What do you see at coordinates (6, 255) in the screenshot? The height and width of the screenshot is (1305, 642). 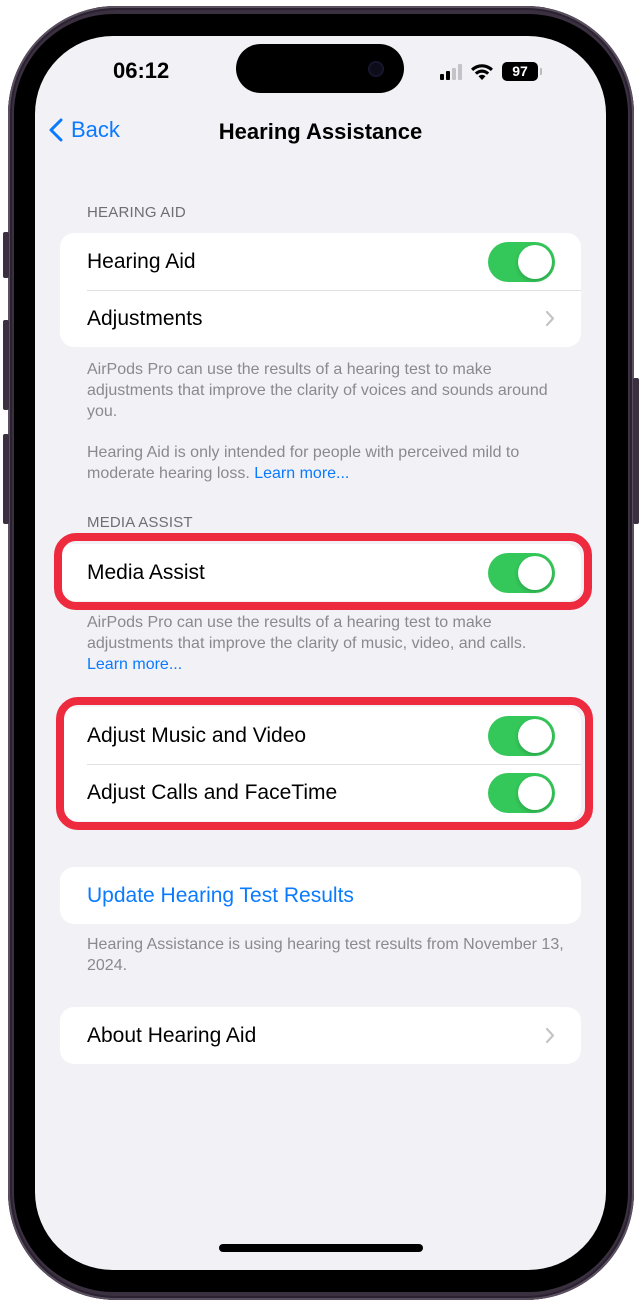 I see `action-button` at bounding box center [6, 255].